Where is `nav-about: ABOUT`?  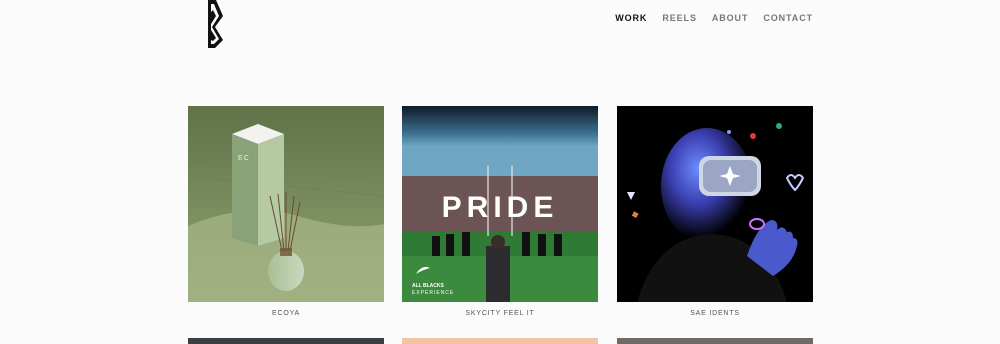 nav-about: ABOUT is located at coordinates (730, 18).